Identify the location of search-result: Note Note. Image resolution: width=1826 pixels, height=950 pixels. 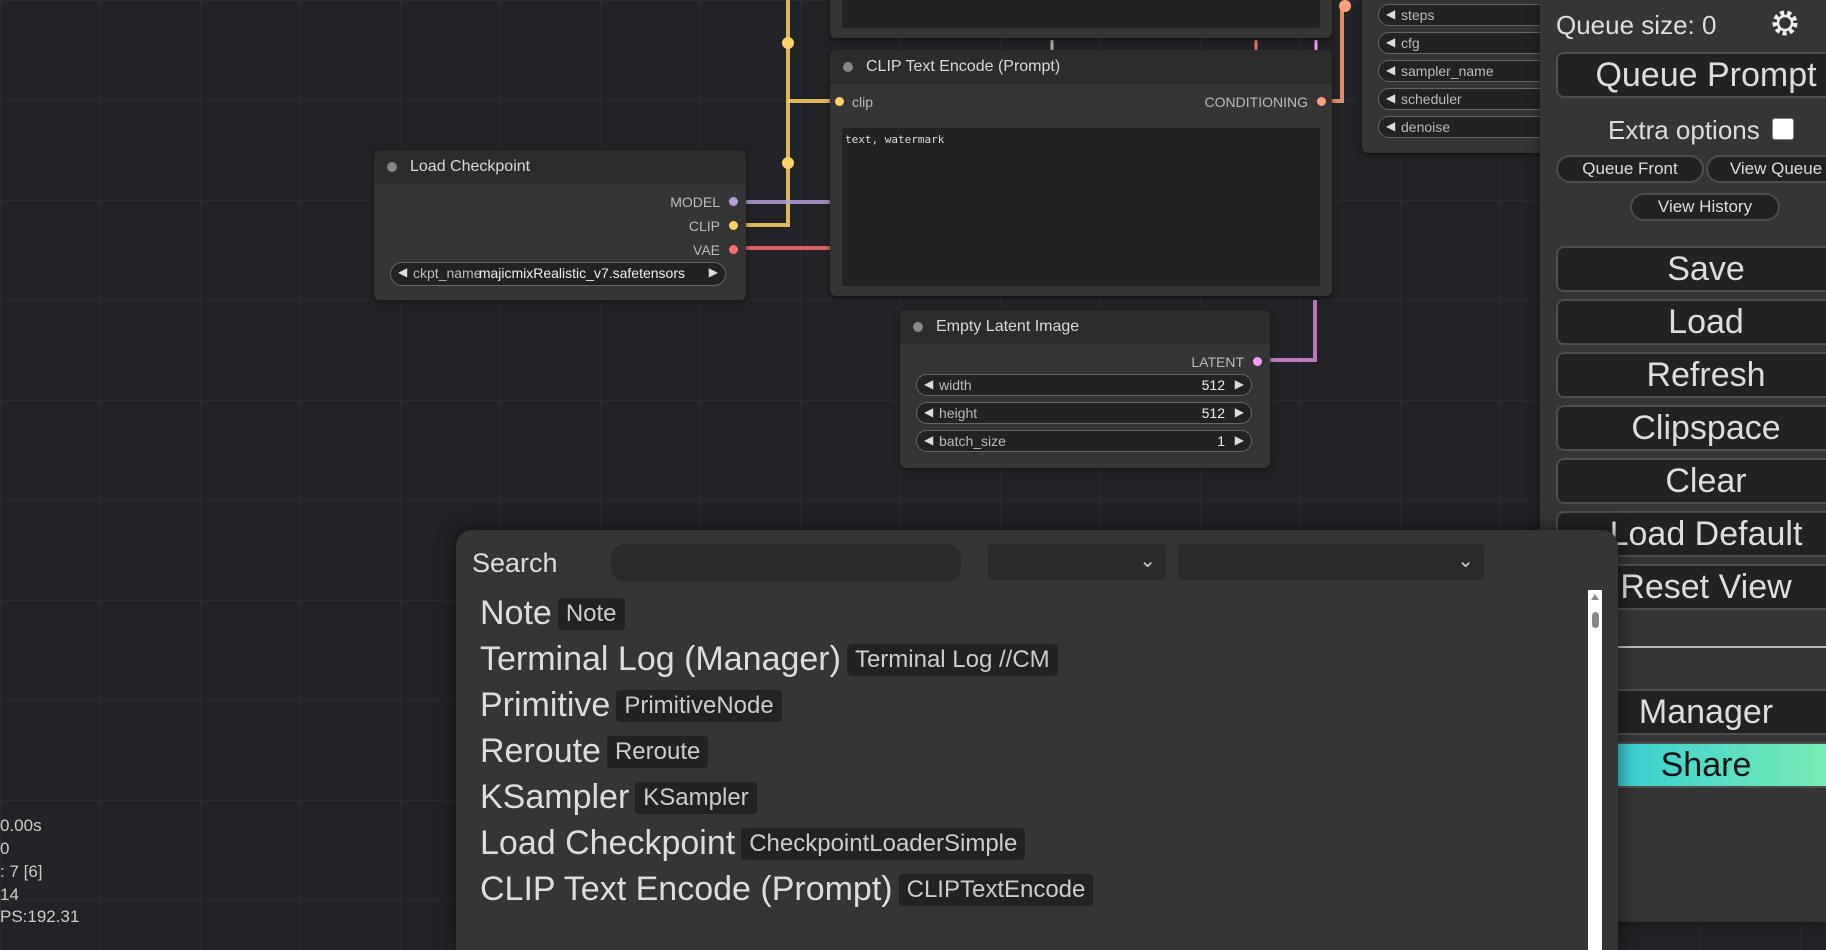
(552, 613).